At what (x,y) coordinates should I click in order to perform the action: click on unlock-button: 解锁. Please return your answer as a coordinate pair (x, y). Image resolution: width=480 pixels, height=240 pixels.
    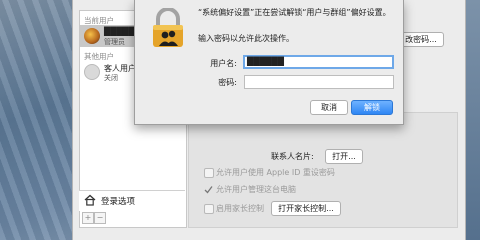
    Looking at the image, I should click on (372, 107).